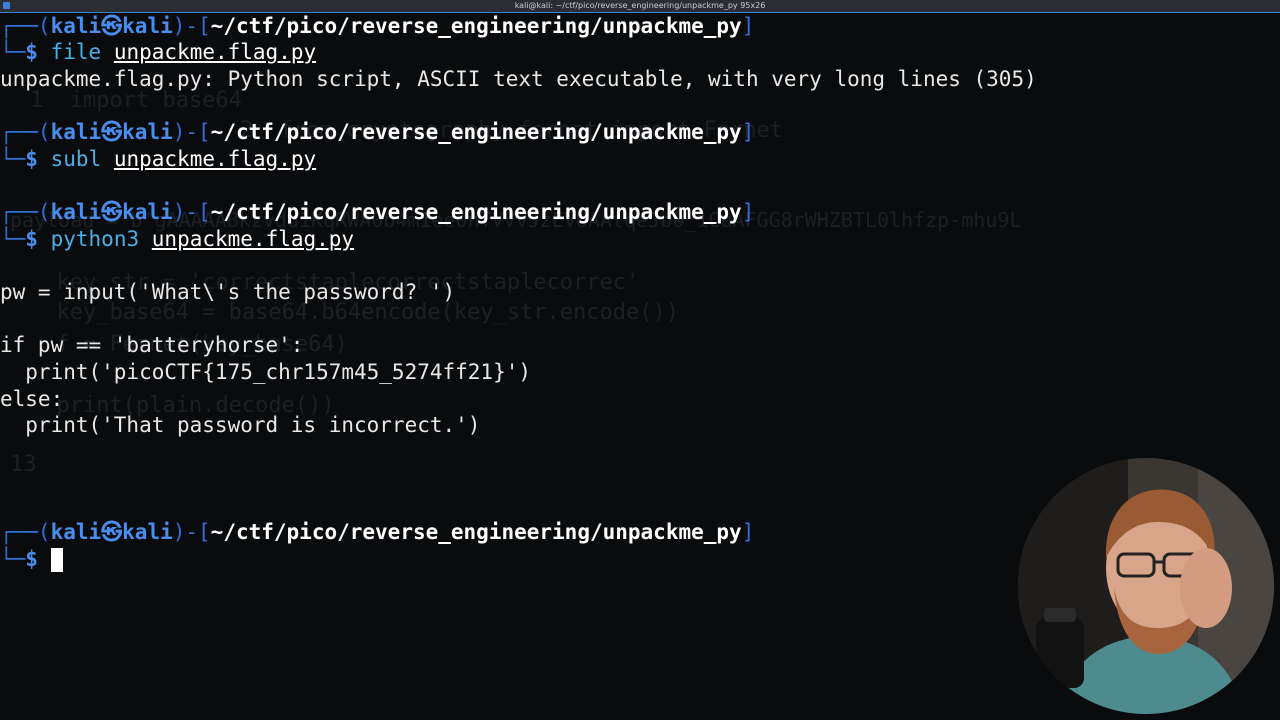 The height and width of the screenshot is (720, 1280). I want to click on command-line: └─$ subl unpackme.flag.py, so click(158, 159).